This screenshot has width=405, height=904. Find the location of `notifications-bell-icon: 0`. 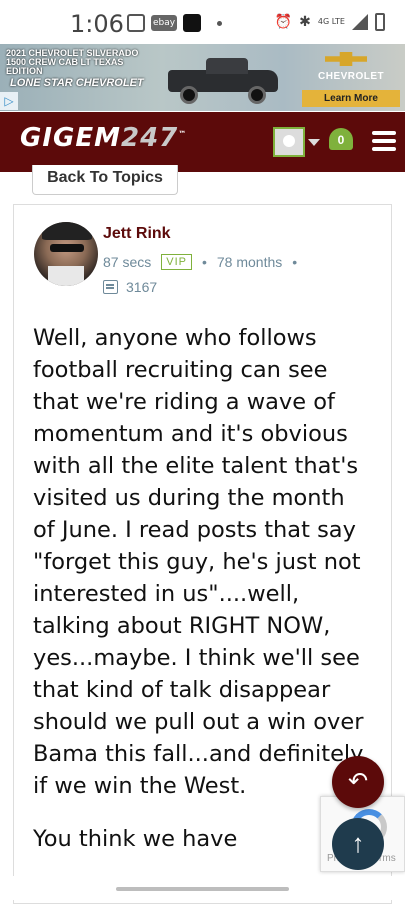

notifications-bell-icon: 0 is located at coordinates (341, 139).